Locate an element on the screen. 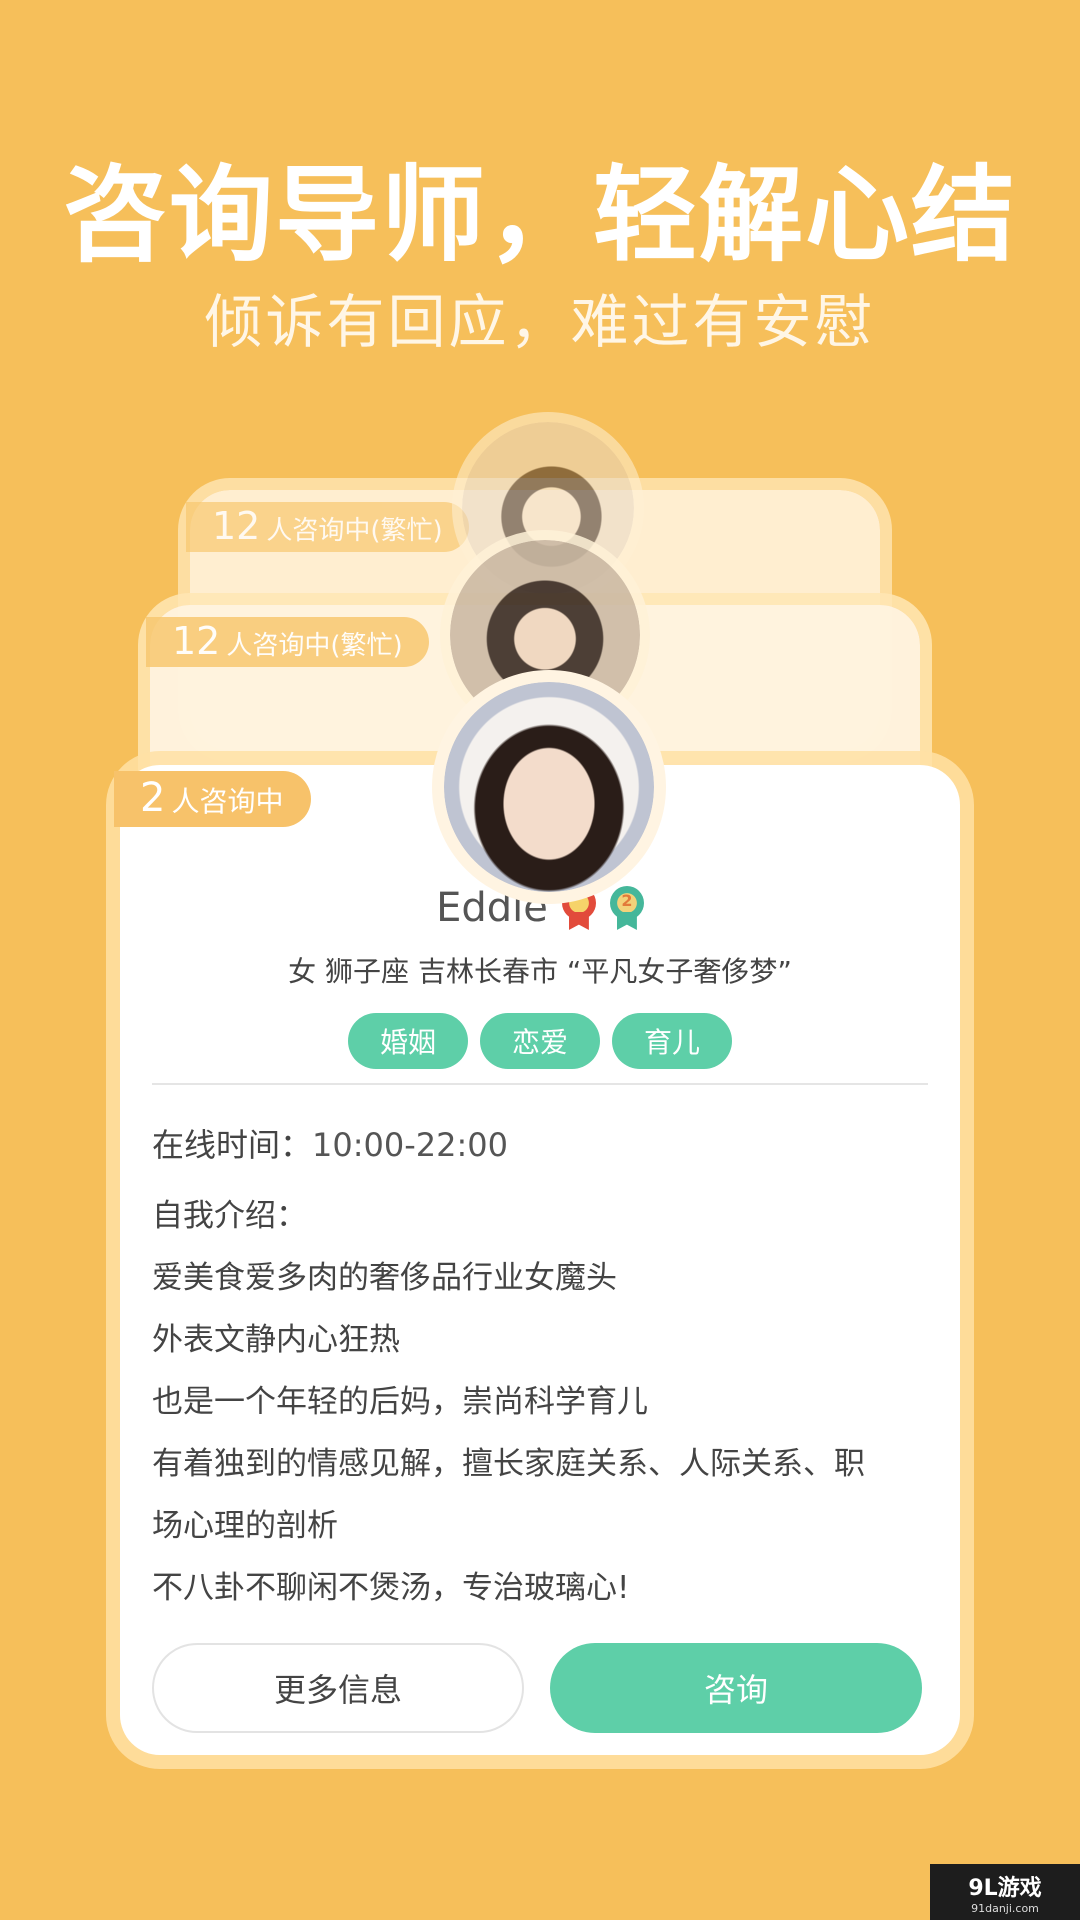 The image size is (1080, 1920). consult-status: 人咨询中 is located at coordinates (227, 801).